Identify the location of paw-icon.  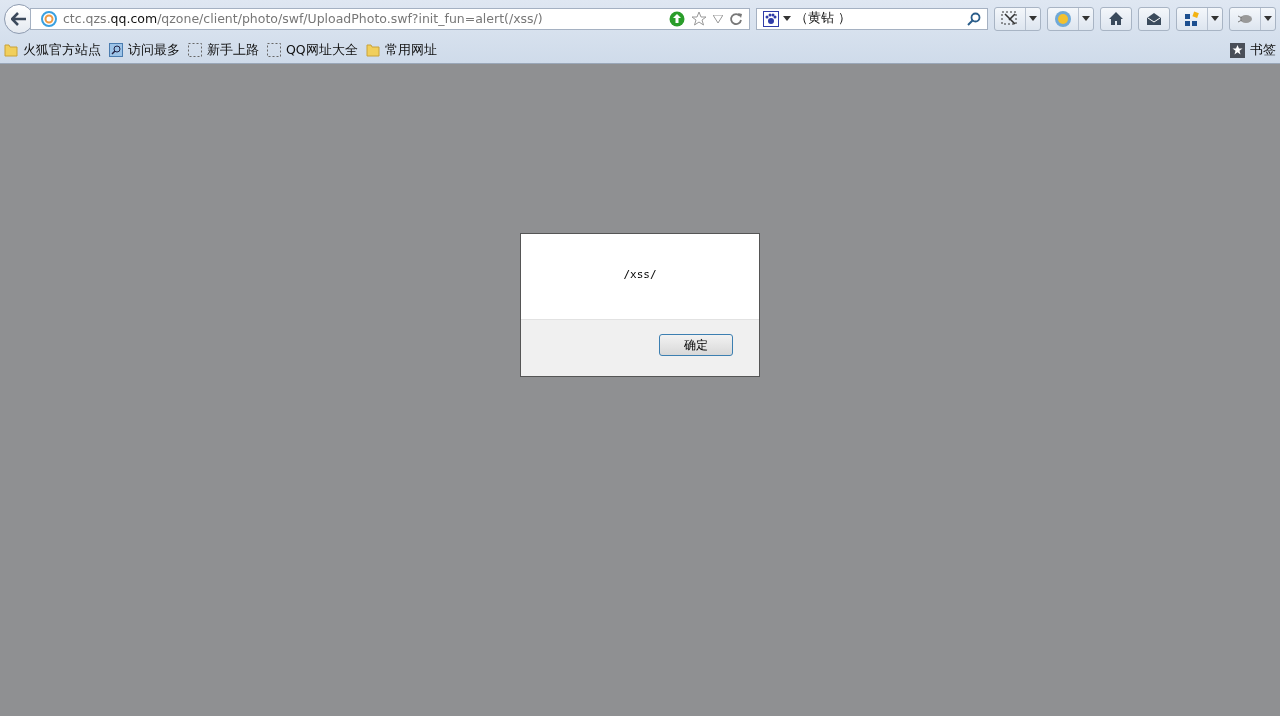
(771, 18).